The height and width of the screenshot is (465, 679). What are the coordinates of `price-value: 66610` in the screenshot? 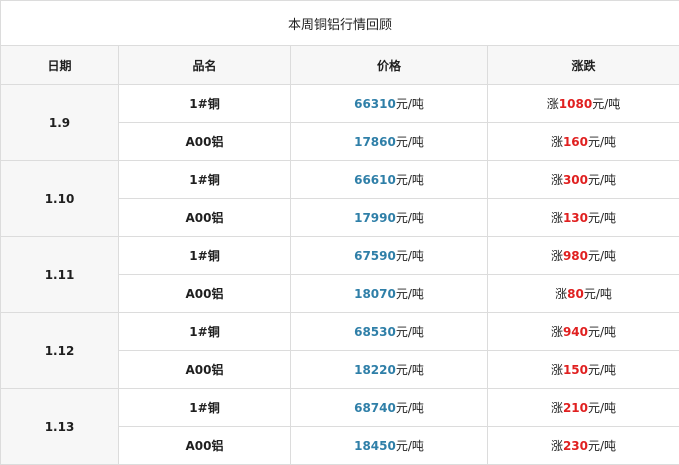 It's located at (375, 180).